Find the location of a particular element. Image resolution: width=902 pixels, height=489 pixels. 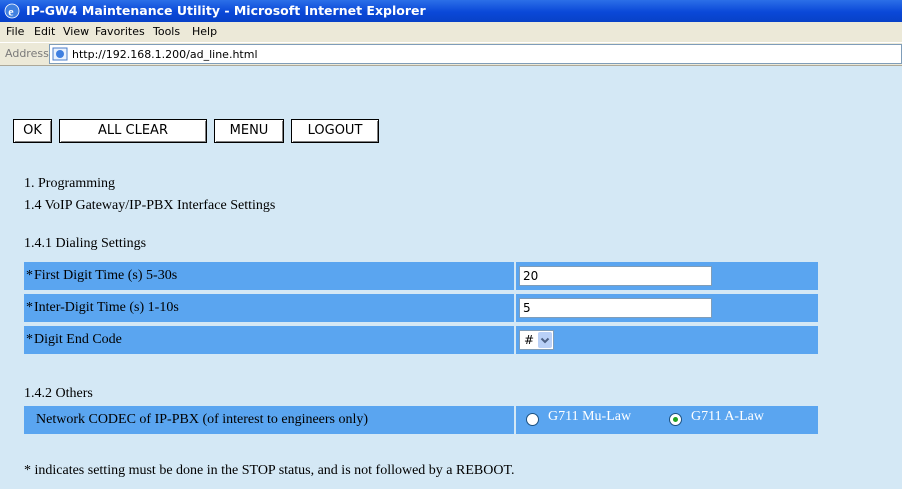

svg-text: e is located at coordinates (11, 12).